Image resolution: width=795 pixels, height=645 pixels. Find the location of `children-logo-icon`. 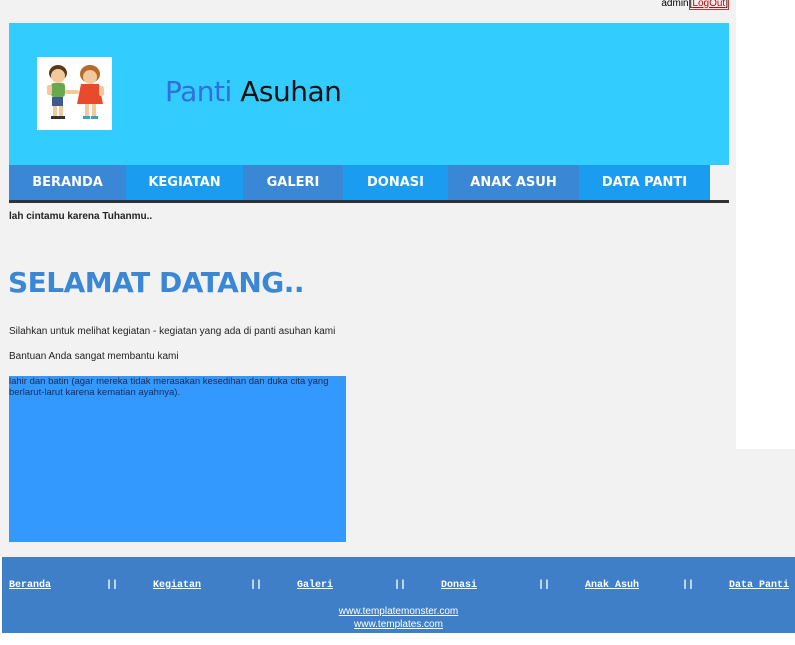

children-logo-icon is located at coordinates (75, 92).